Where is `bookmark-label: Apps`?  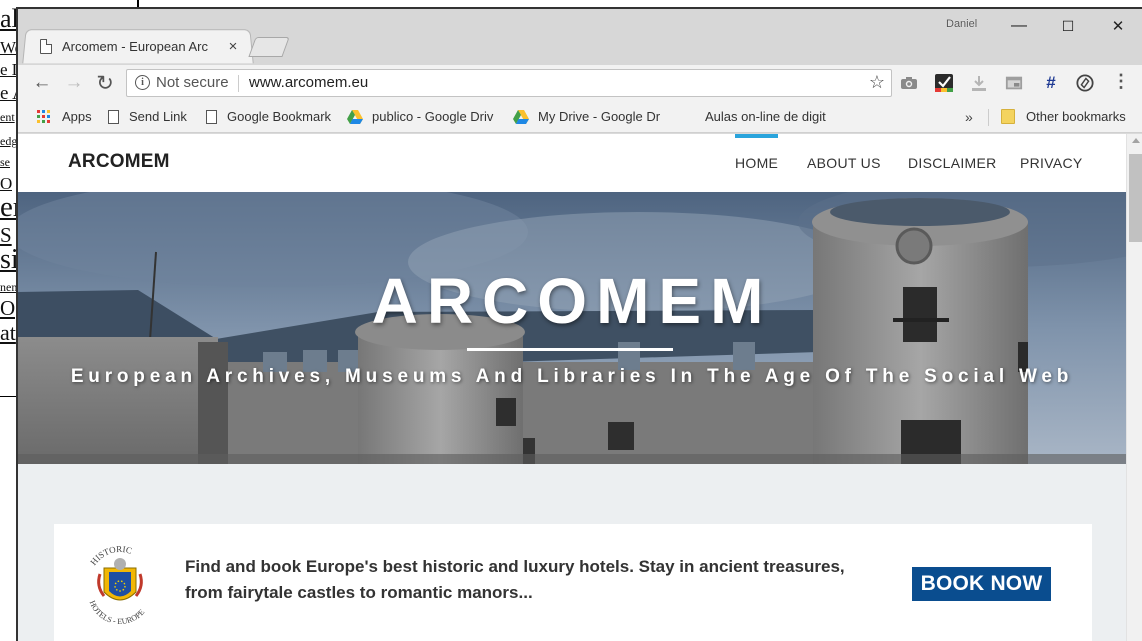 bookmark-label: Apps is located at coordinates (77, 116).